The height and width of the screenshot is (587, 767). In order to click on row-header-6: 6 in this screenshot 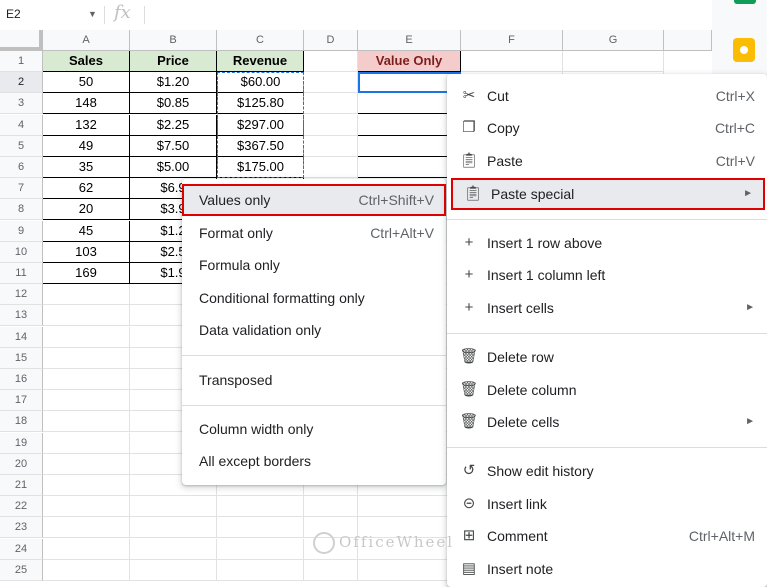, I will do `click(21, 167)`.